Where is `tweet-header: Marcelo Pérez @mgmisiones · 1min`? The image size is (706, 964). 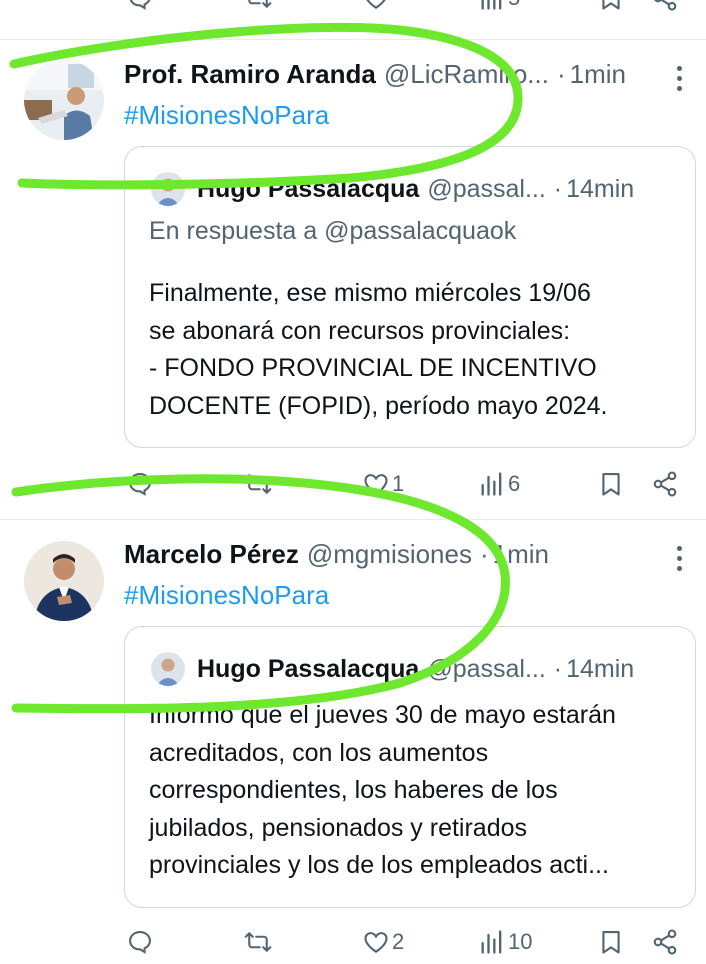
tweet-header: Marcelo Pérez @mgmisiones · 1min is located at coordinates (336, 554).